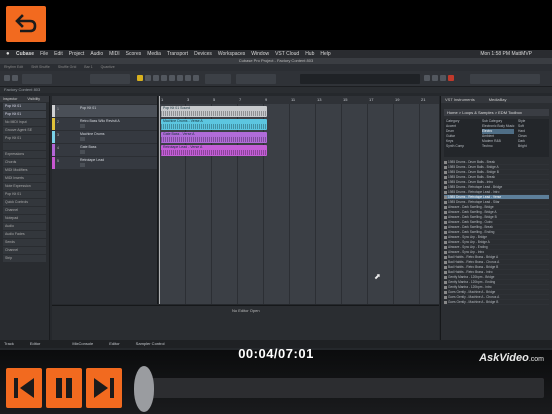 The width and height of the screenshot is (552, 414). I want to click on track-row: 5 Retrotape Lead, so click(104, 163).